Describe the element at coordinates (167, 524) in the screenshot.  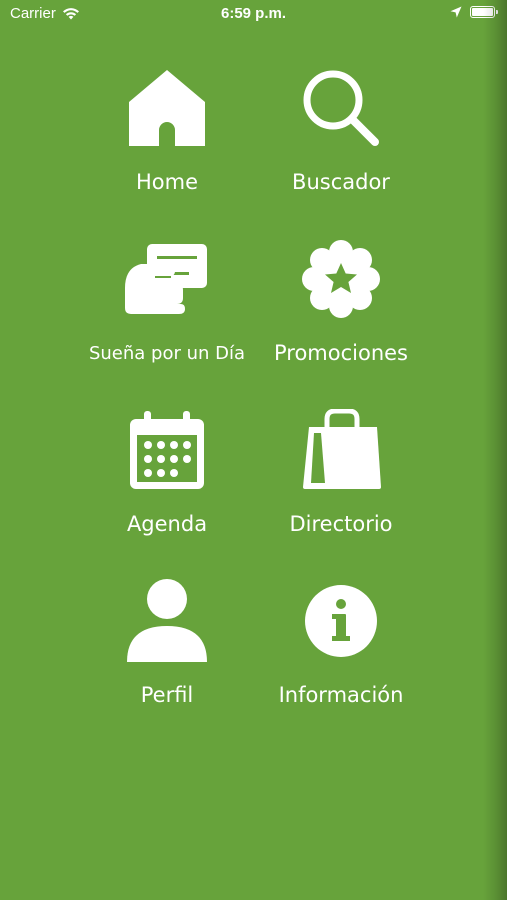
I see `menu-label-agenda: Agenda` at that location.